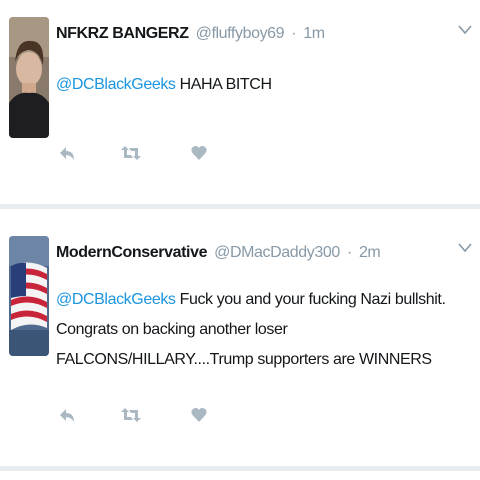 The height and width of the screenshot is (480, 480). What do you see at coordinates (370, 252) in the screenshot?
I see `timestamp: 2m` at bounding box center [370, 252].